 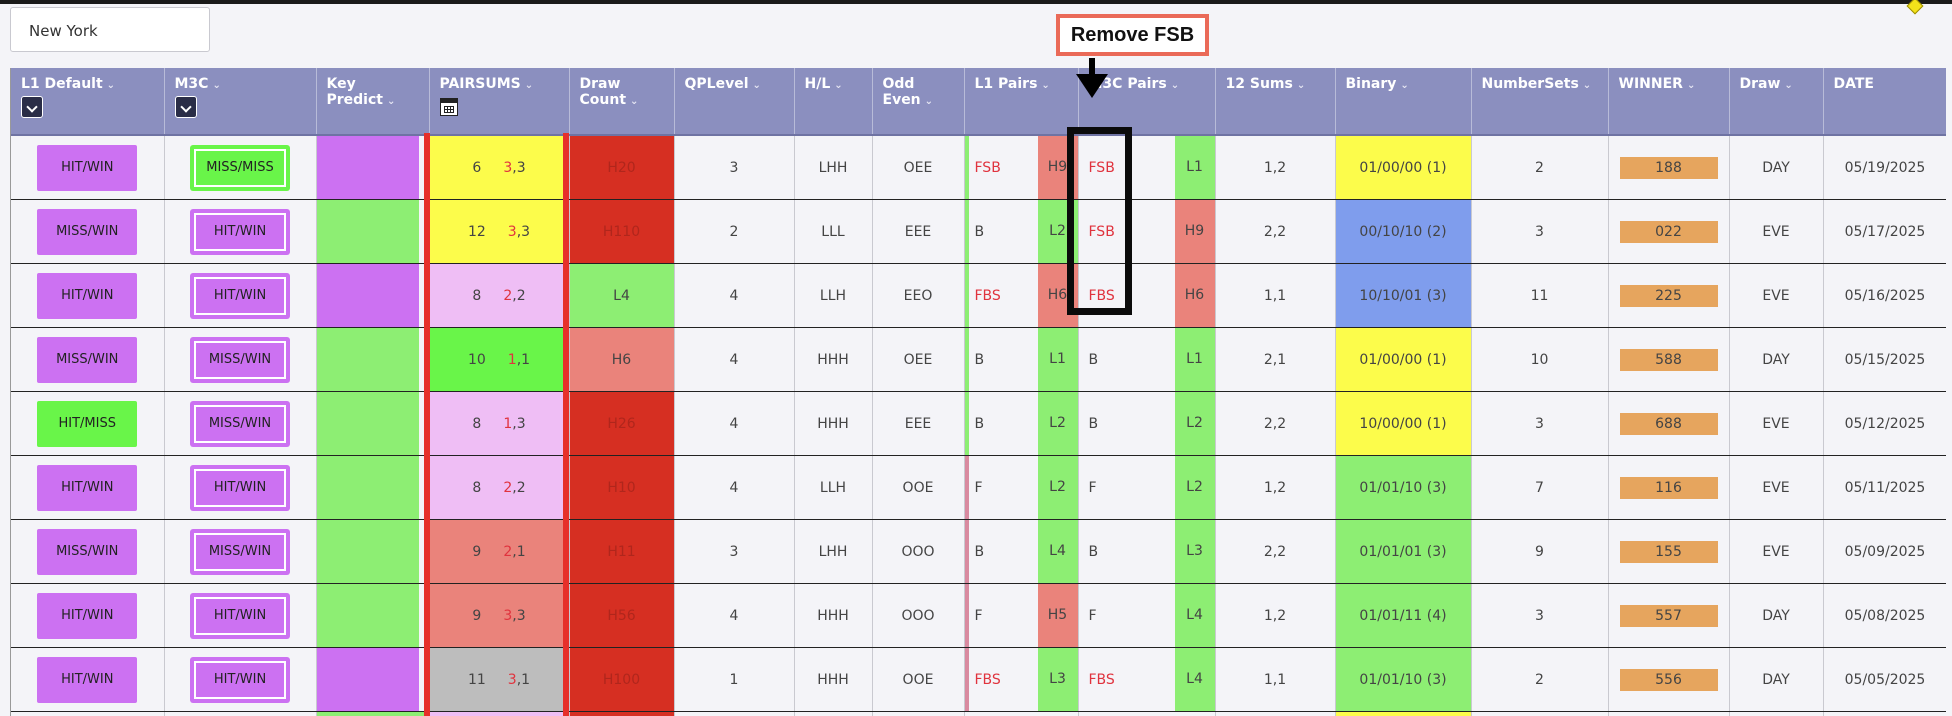 I want to click on pairsum-total: 12, so click(x=476, y=231).